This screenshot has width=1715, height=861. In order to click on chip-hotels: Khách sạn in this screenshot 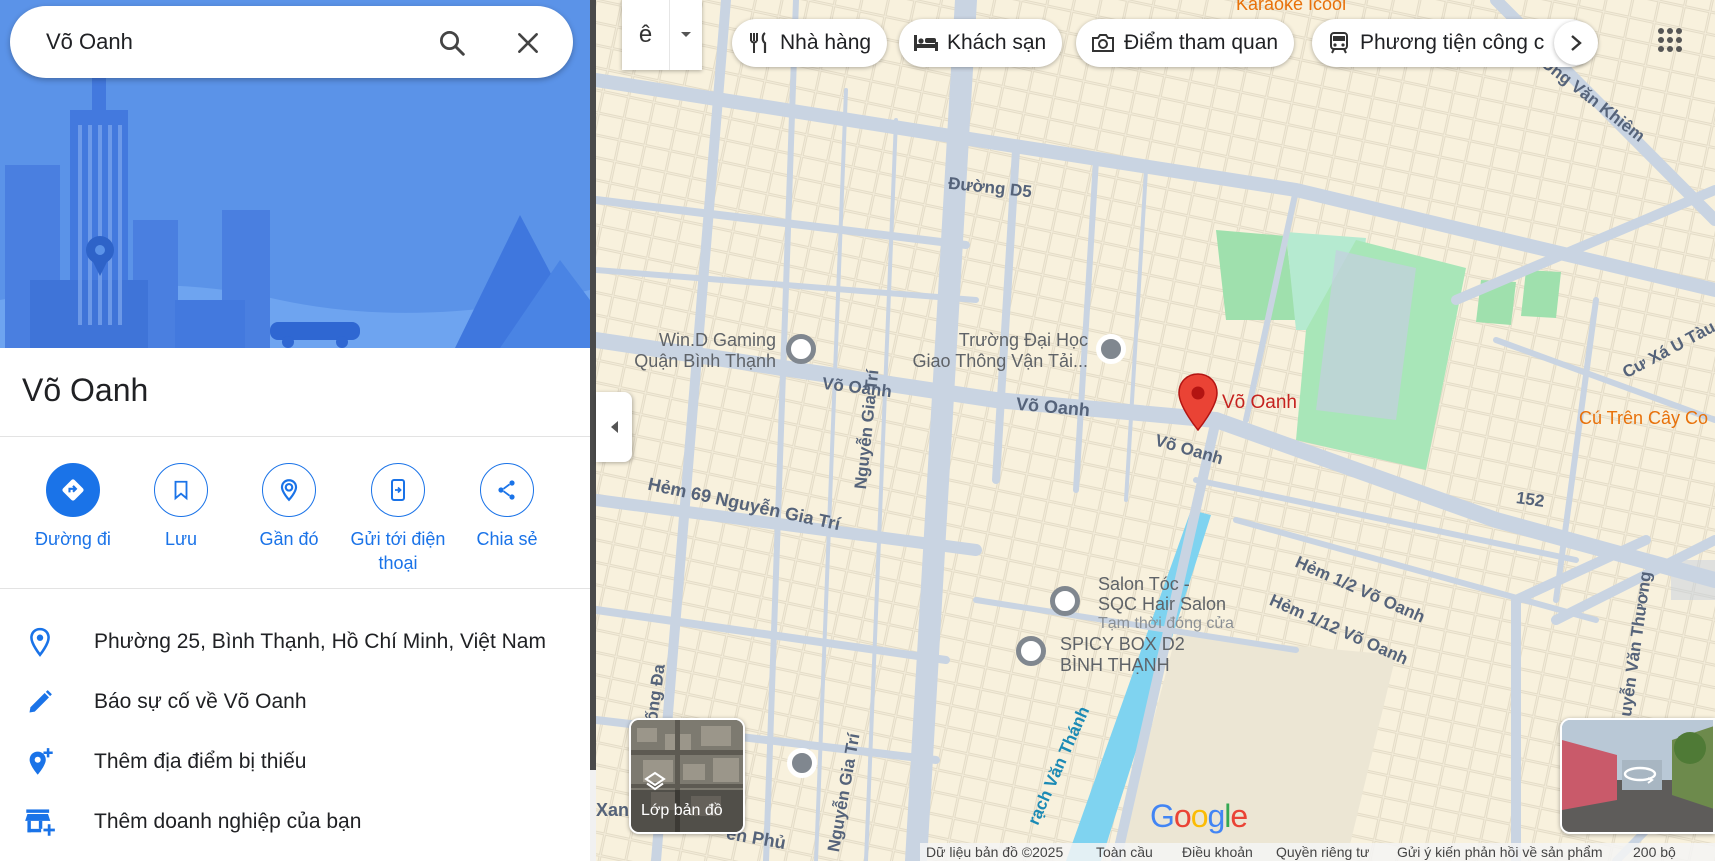, I will do `click(981, 43)`.